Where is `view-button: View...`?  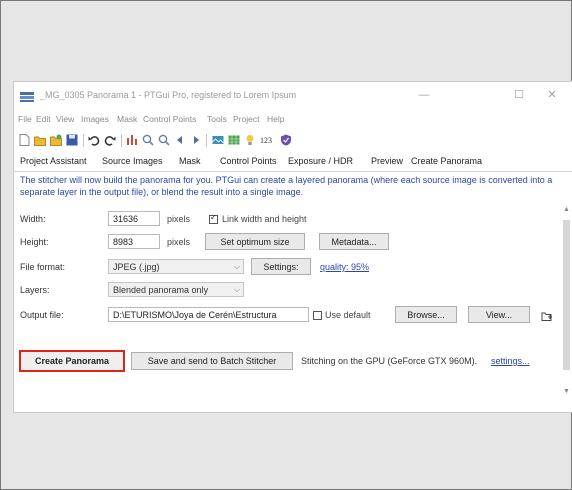 view-button: View... is located at coordinates (499, 314).